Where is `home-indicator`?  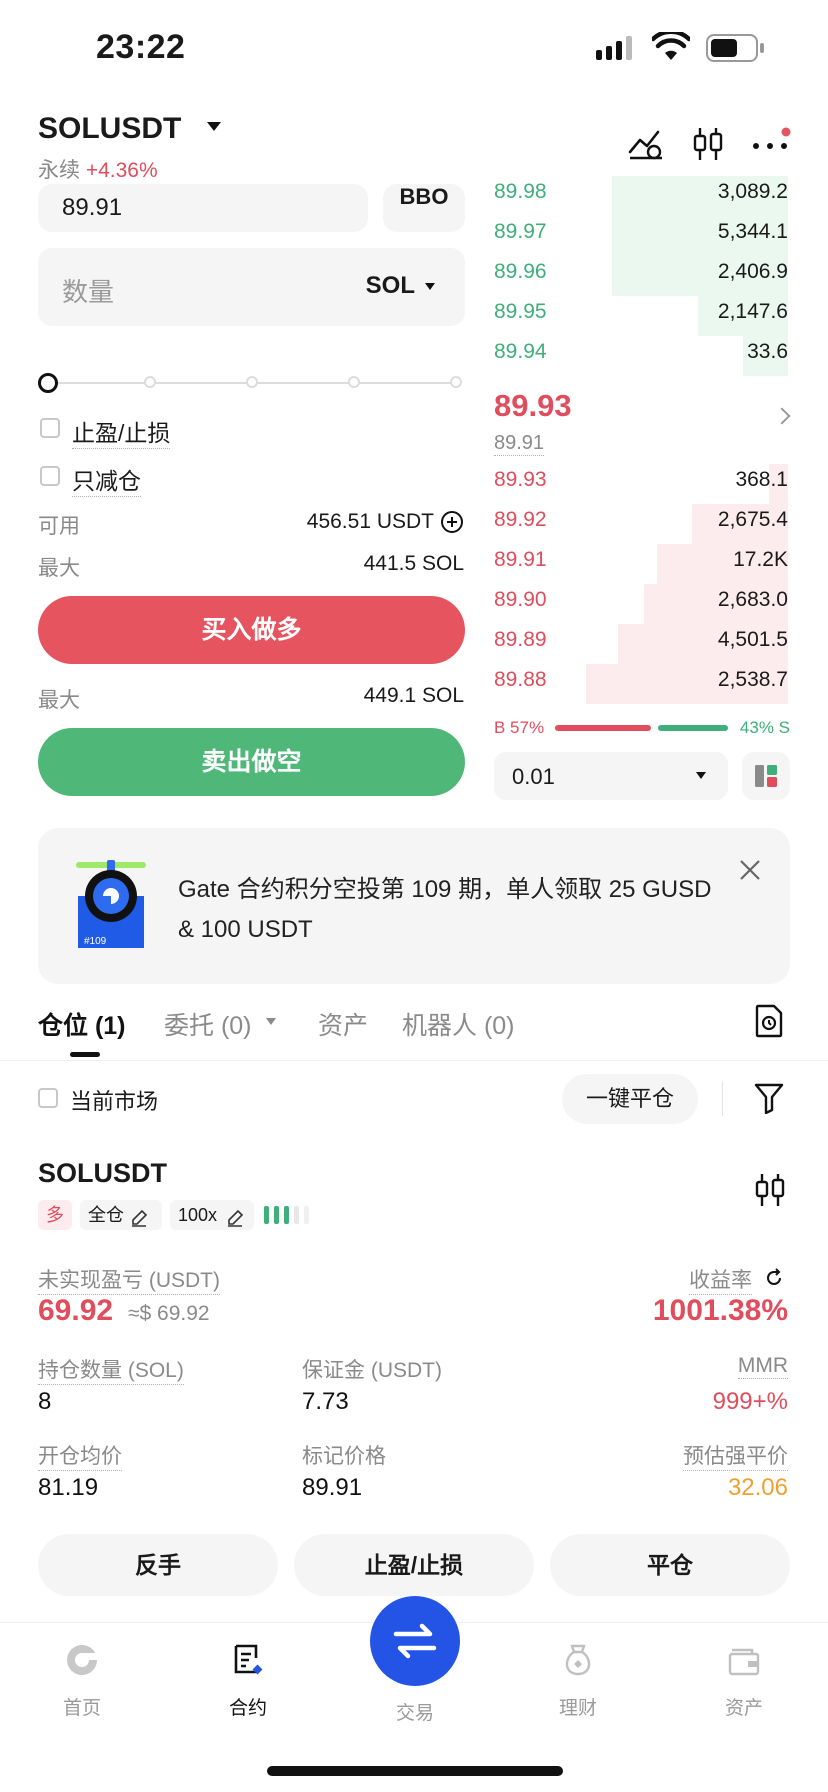 home-indicator is located at coordinates (415, 1771).